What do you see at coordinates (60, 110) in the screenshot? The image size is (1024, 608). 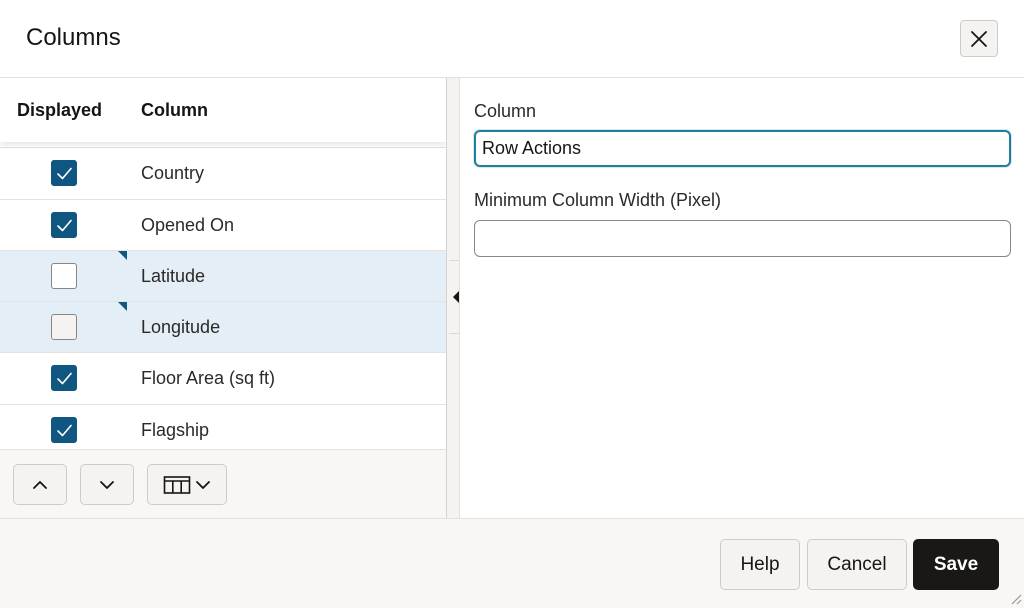 I see `header-displayed: Displayed` at bounding box center [60, 110].